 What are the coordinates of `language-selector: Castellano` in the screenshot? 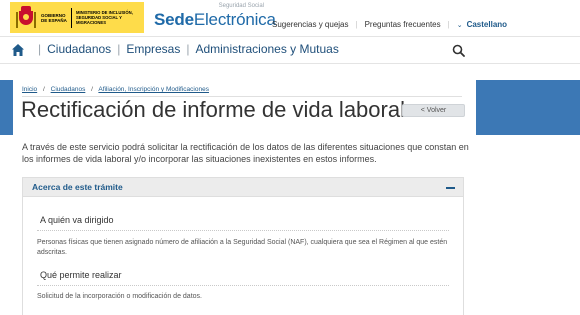 It's located at (487, 24).